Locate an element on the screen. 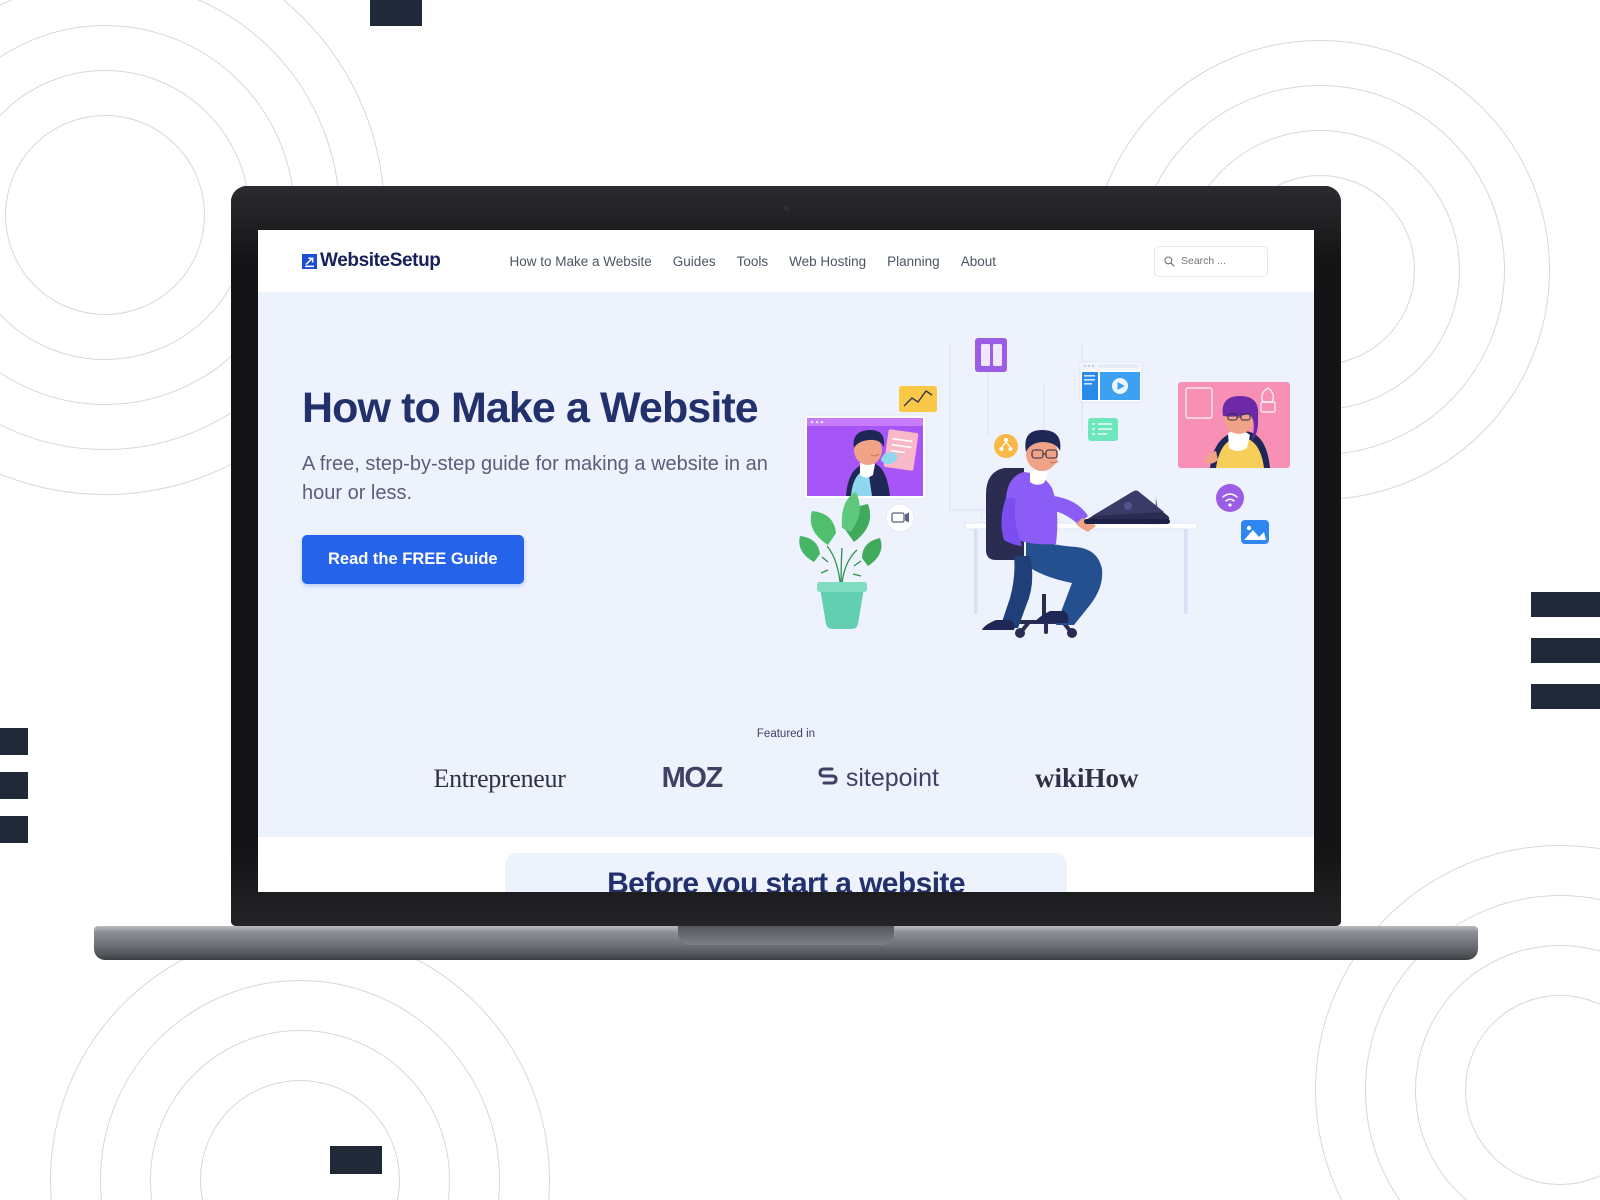 This screenshot has height=1200, width=1600. layout-card-icon is located at coordinates (991, 355).